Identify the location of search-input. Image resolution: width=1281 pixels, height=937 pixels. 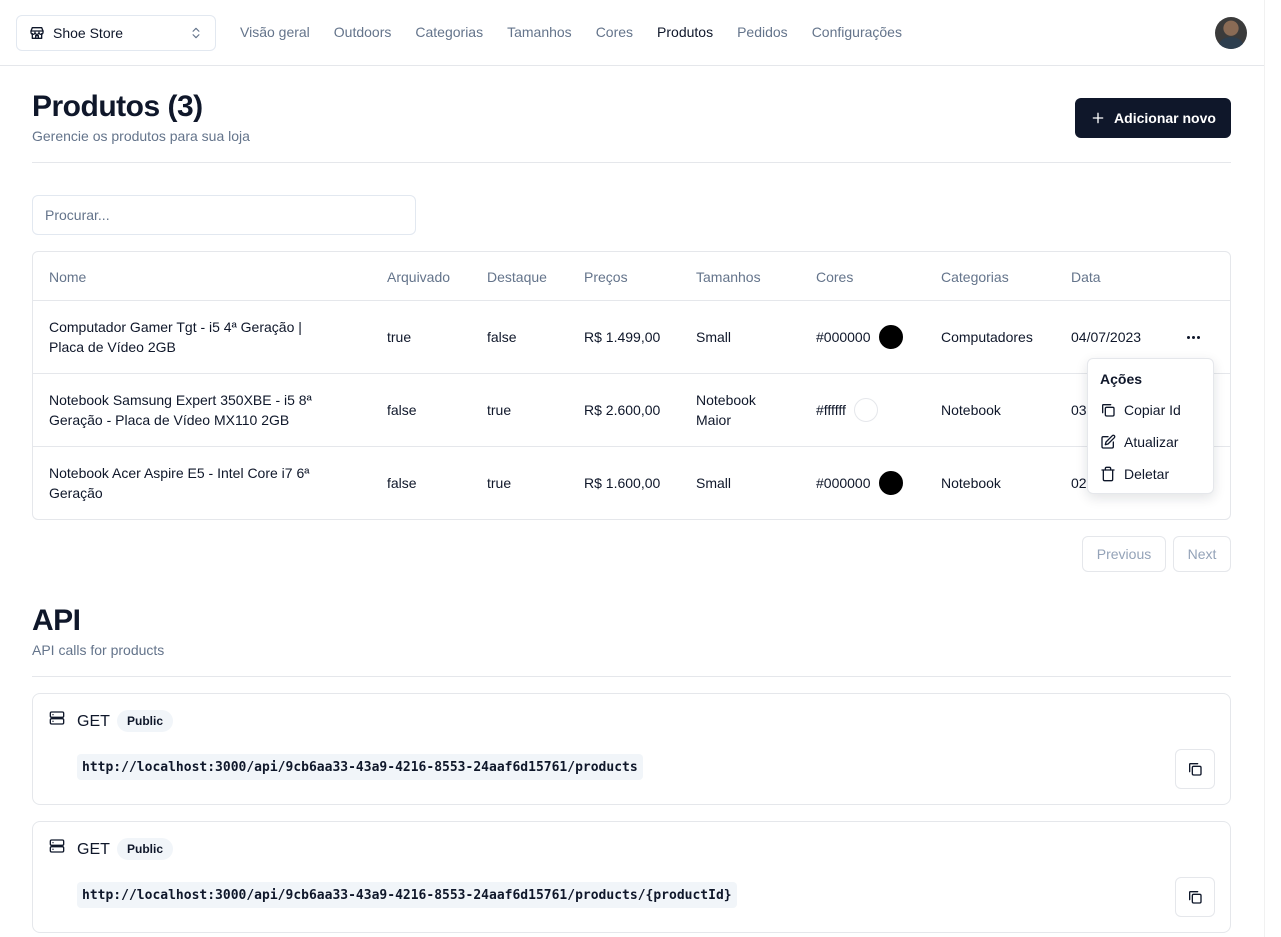
(224, 215).